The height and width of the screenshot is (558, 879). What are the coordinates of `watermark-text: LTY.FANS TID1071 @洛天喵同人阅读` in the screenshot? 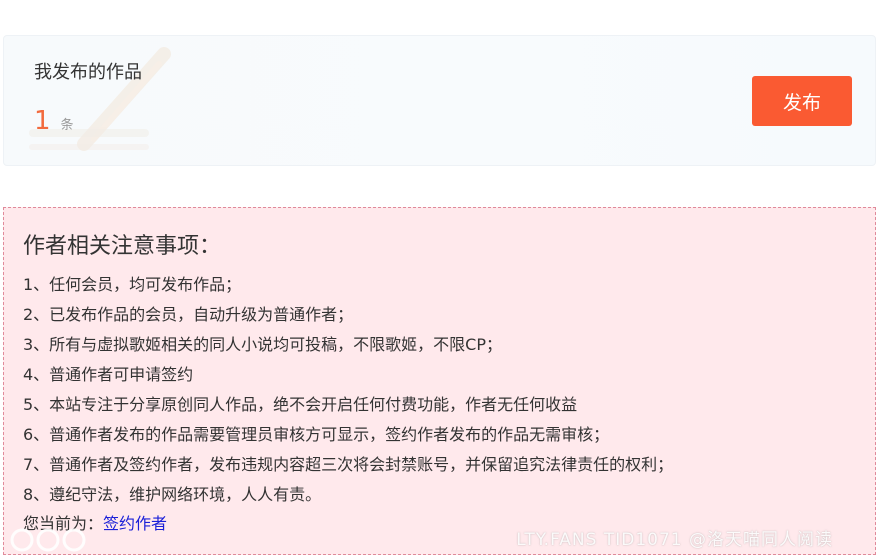 It's located at (674, 540).